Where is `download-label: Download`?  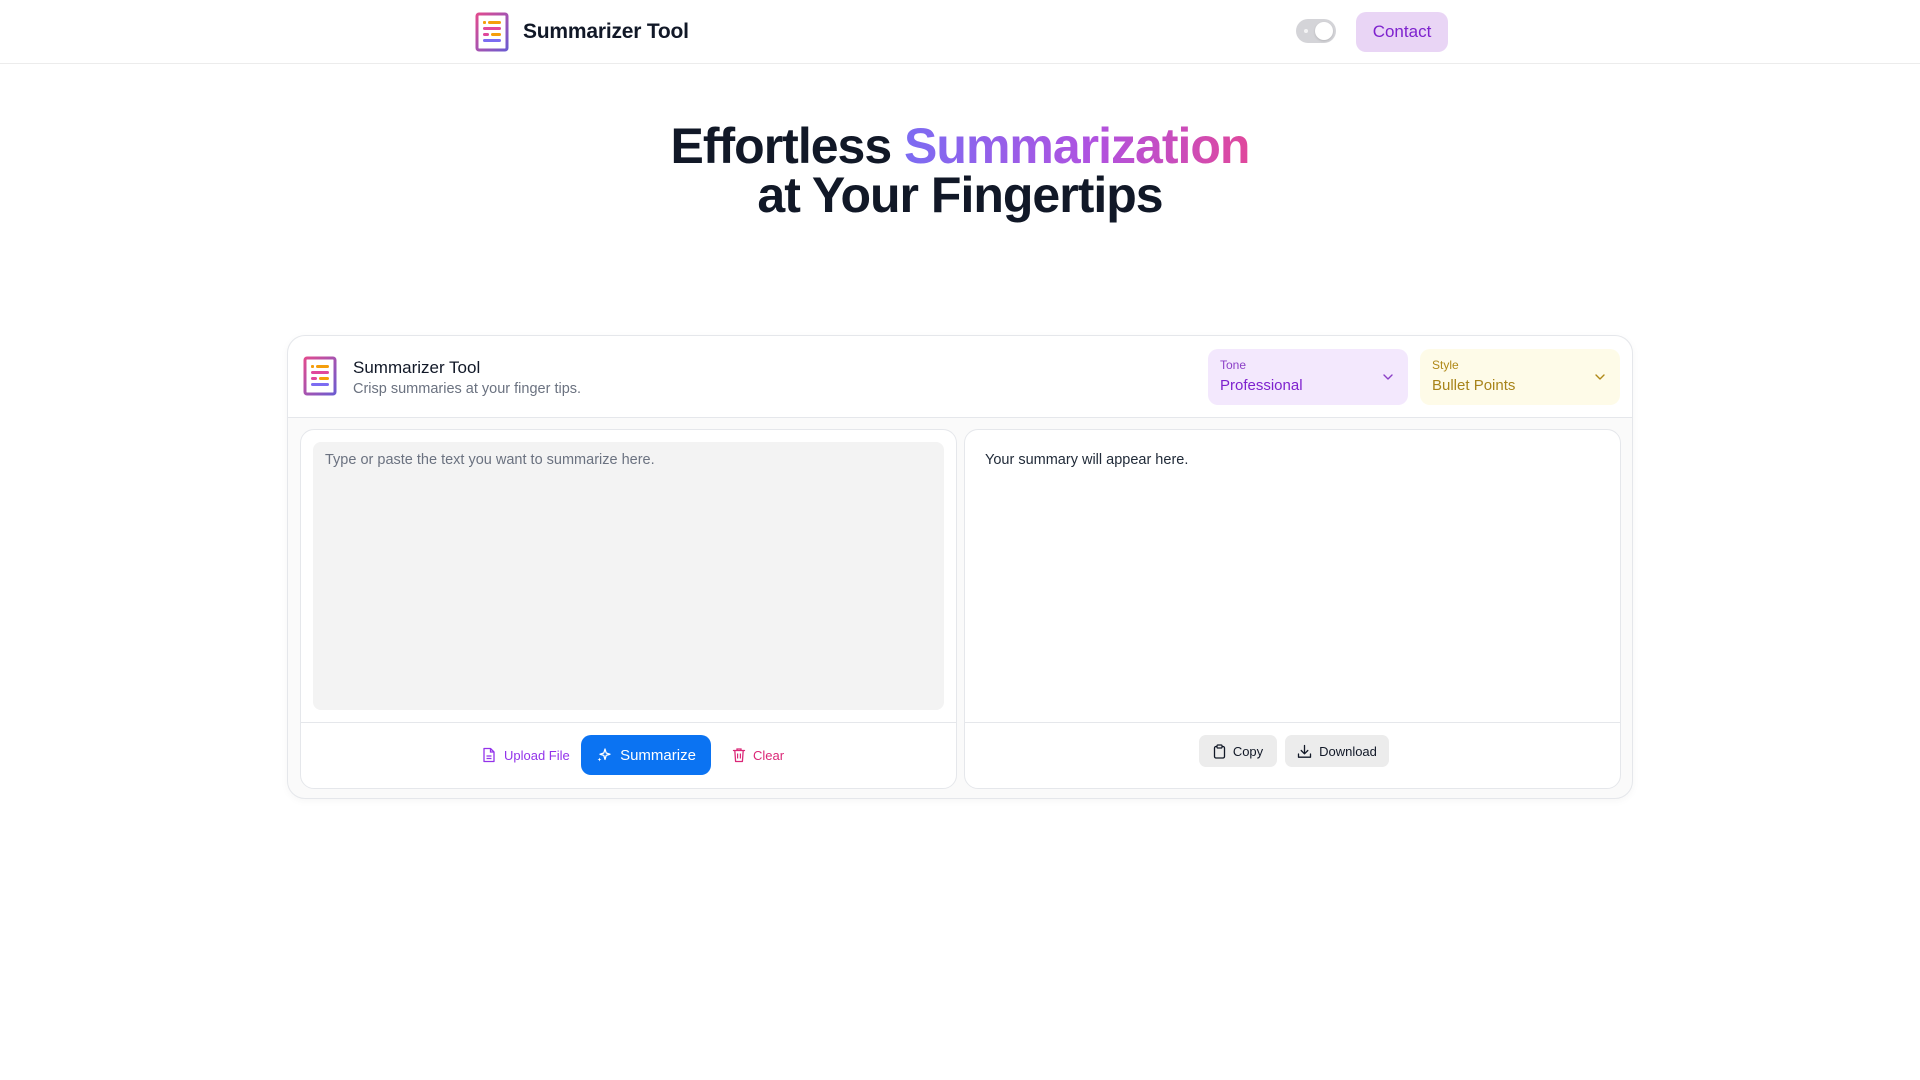
download-label: Download is located at coordinates (1348, 751).